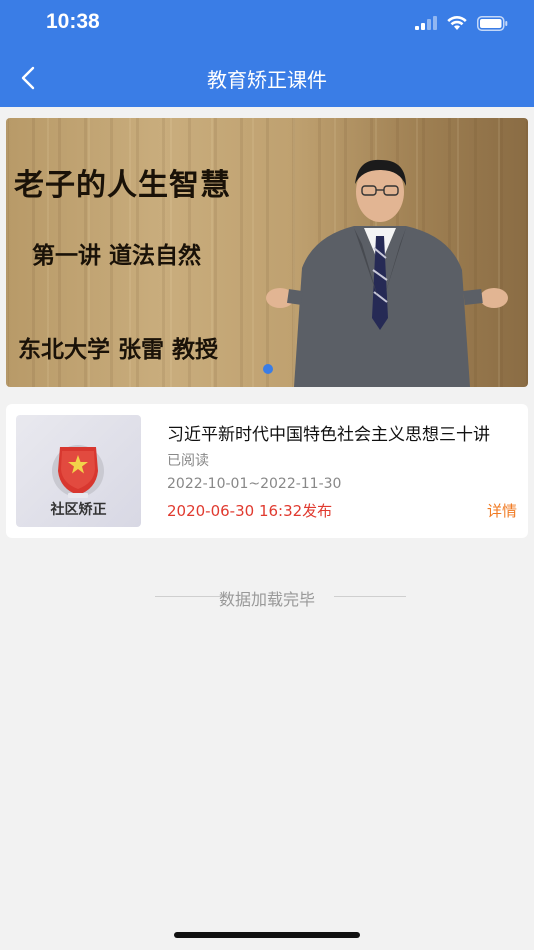  What do you see at coordinates (492, 23) in the screenshot?
I see `battery-icon` at bounding box center [492, 23].